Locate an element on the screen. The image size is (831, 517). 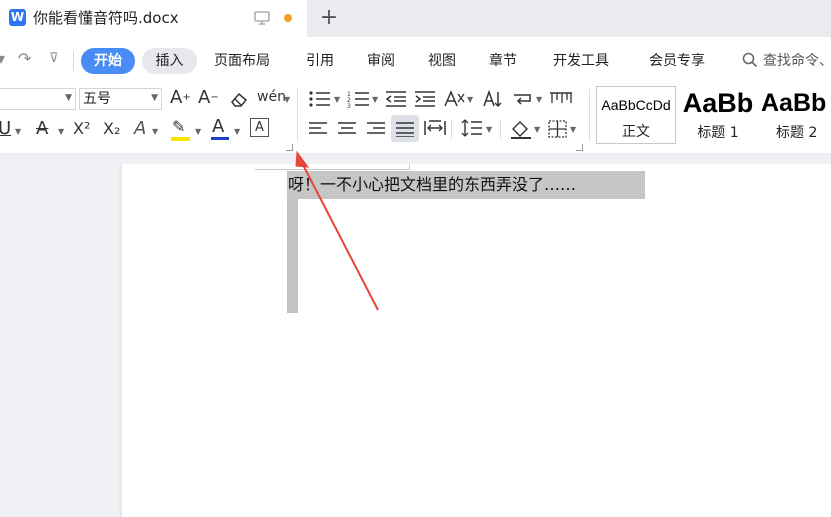
style-heading-2-name: 标题 2 is located at coordinates (797, 133).